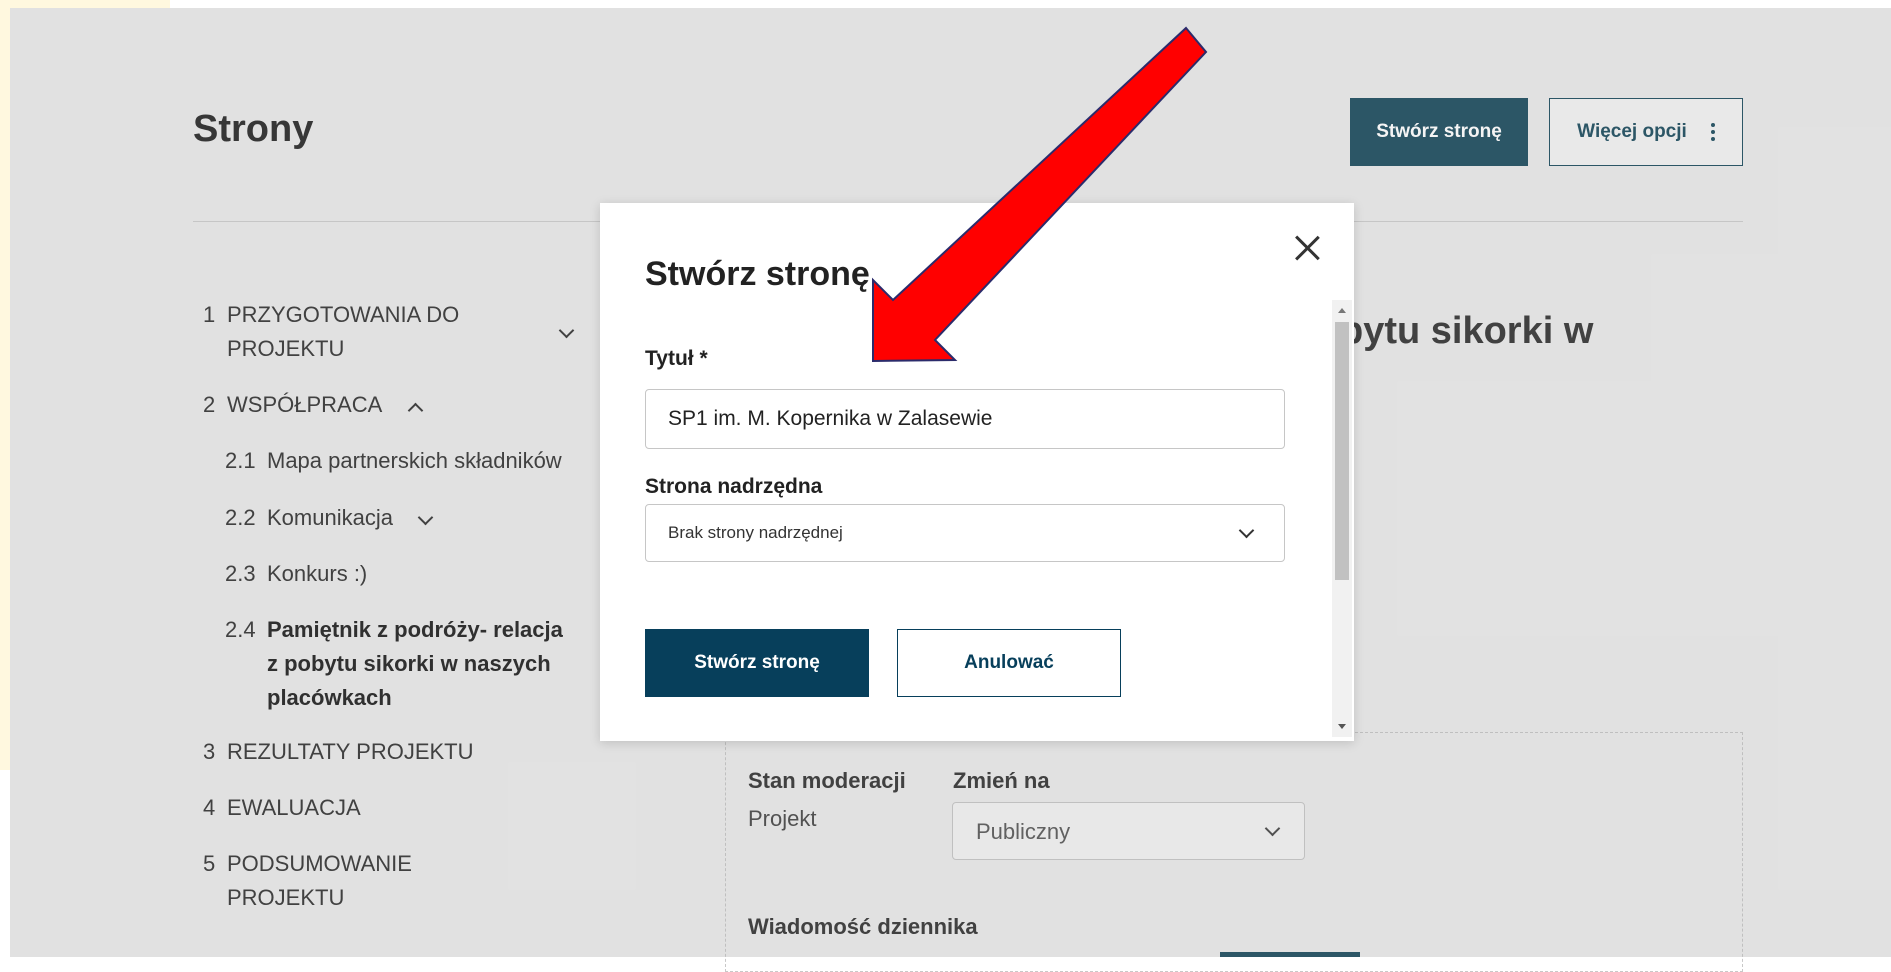 Image resolution: width=1891 pixels, height=972 pixels. What do you see at coordinates (1040, 194) in the screenshot?
I see `annotation-arrow` at bounding box center [1040, 194].